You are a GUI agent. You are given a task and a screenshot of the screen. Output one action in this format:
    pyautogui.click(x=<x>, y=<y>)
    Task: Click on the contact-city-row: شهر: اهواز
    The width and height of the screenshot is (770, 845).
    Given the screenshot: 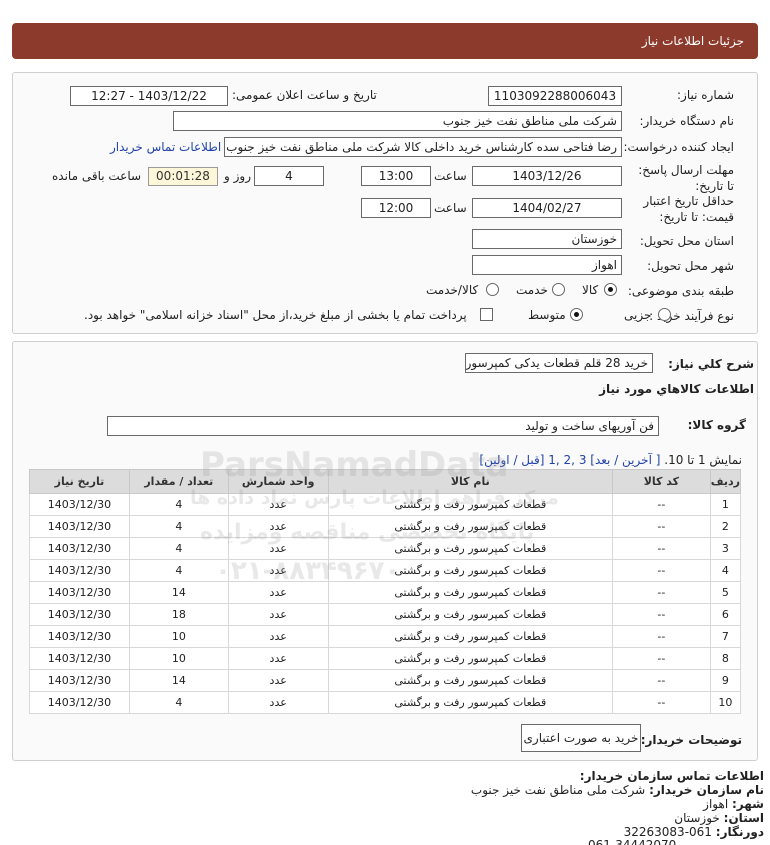 What is the action you would take?
    pyautogui.click(x=733, y=804)
    